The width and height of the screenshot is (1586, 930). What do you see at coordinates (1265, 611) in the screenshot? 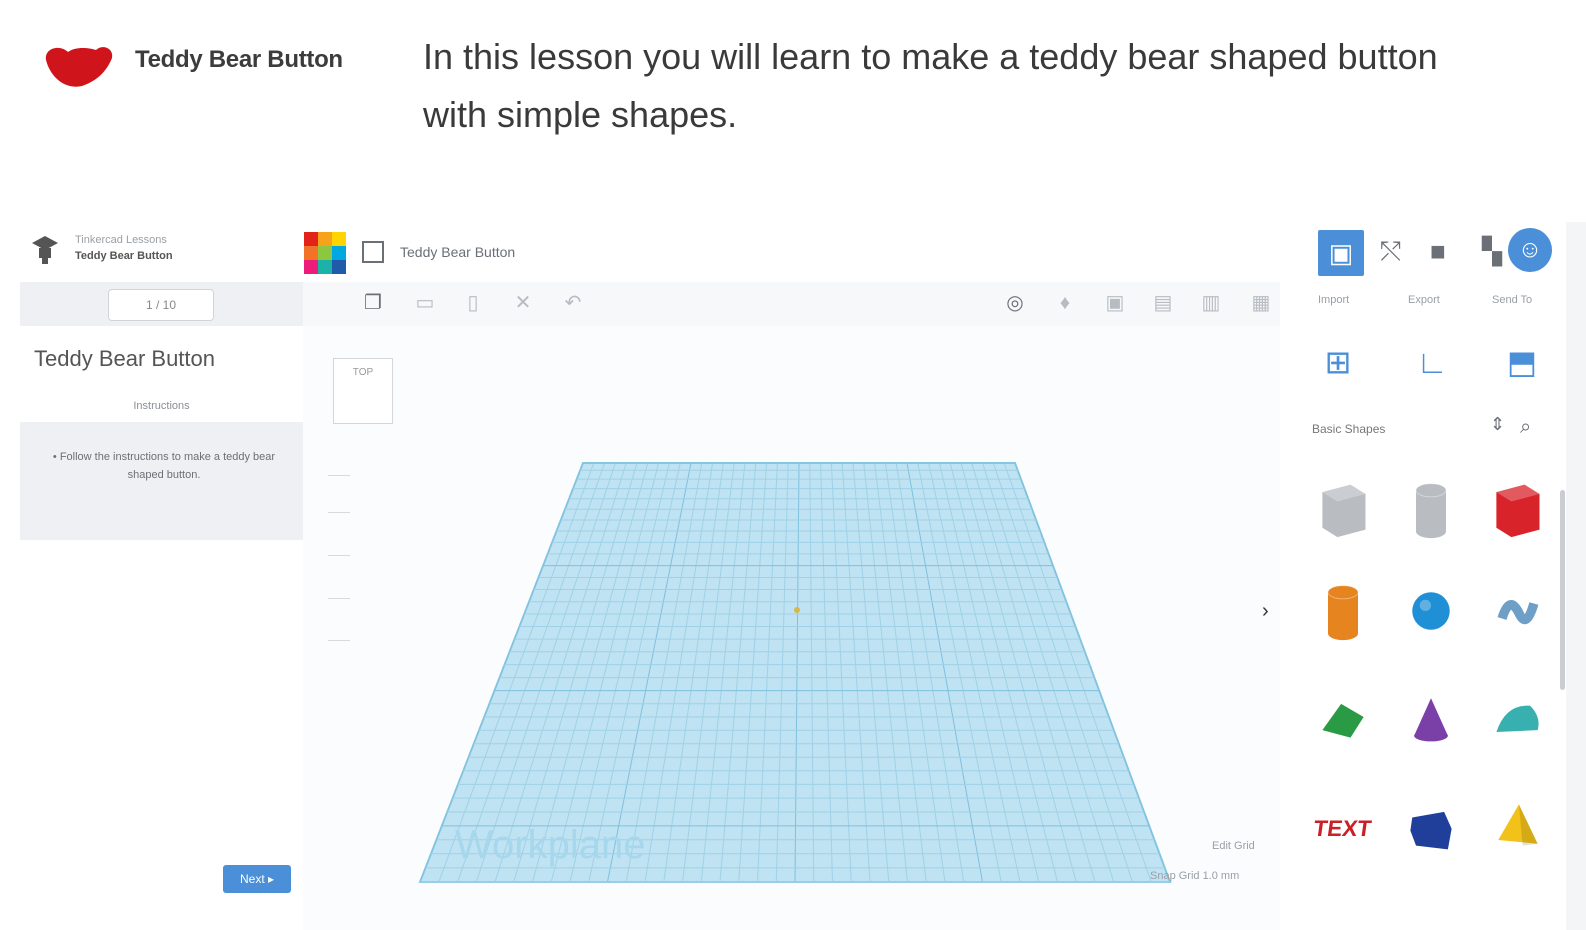
I see `collapse-panel-arrow: ›` at bounding box center [1265, 611].